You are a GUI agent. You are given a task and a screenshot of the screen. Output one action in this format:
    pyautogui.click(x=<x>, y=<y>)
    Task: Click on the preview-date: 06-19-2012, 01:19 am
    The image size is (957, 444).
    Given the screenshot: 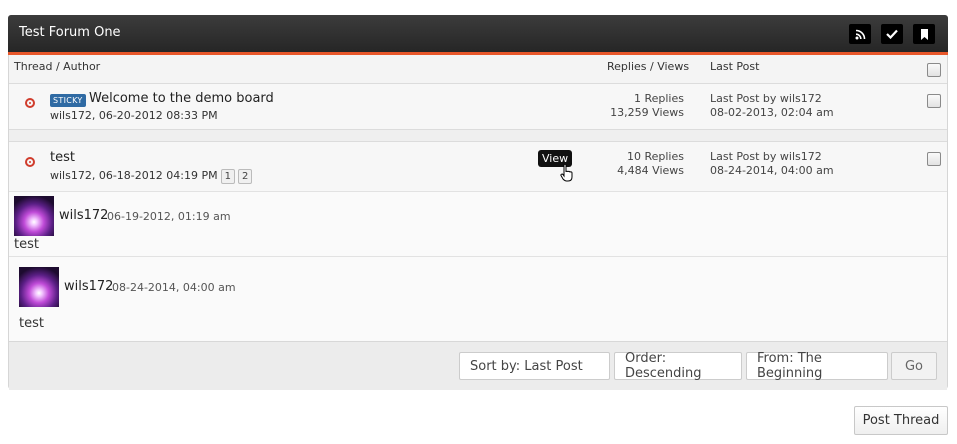 What is the action you would take?
    pyautogui.click(x=169, y=216)
    